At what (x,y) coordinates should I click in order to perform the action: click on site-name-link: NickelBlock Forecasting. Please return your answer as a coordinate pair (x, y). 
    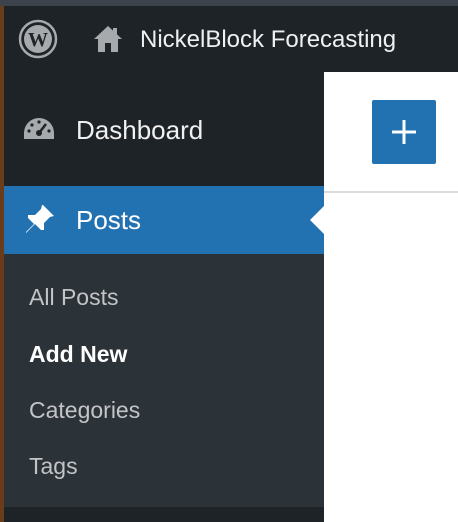
    Looking at the image, I should click on (268, 40).